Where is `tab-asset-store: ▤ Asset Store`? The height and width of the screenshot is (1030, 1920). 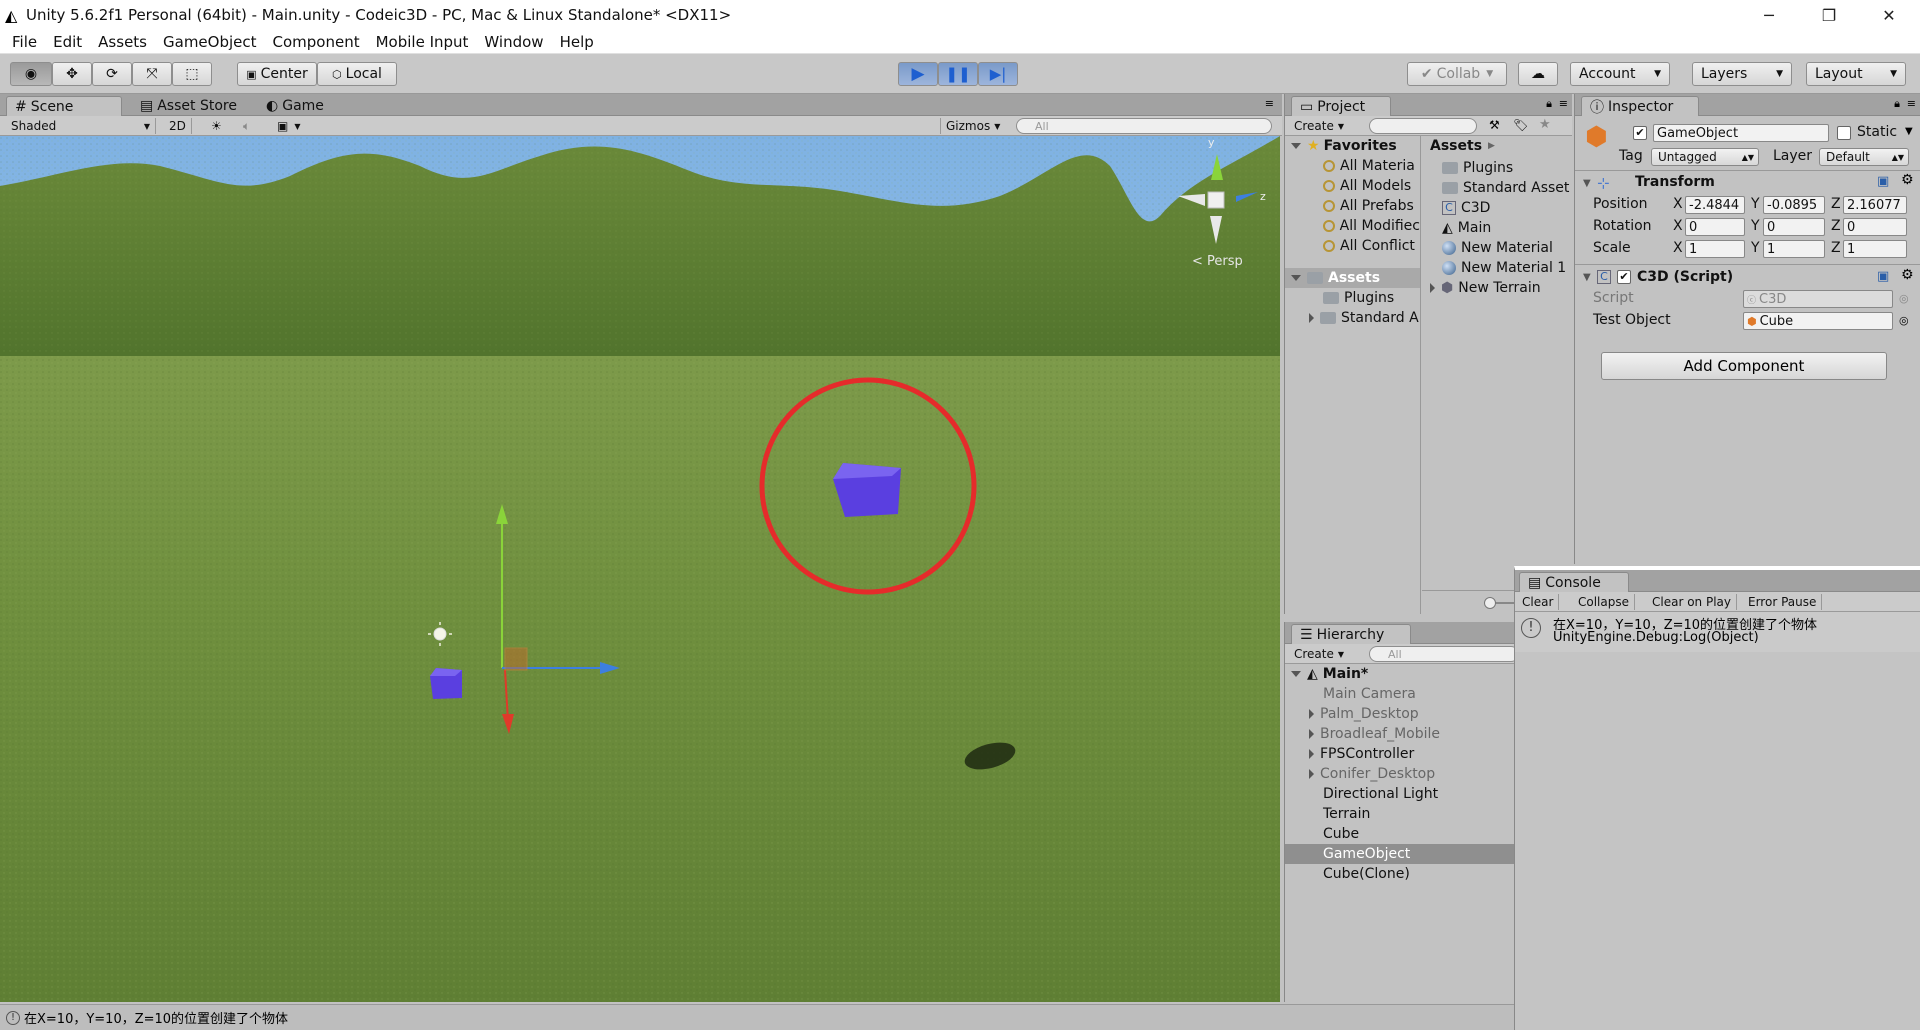 tab-asset-store: ▤ Asset Store is located at coordinates (188, 106).